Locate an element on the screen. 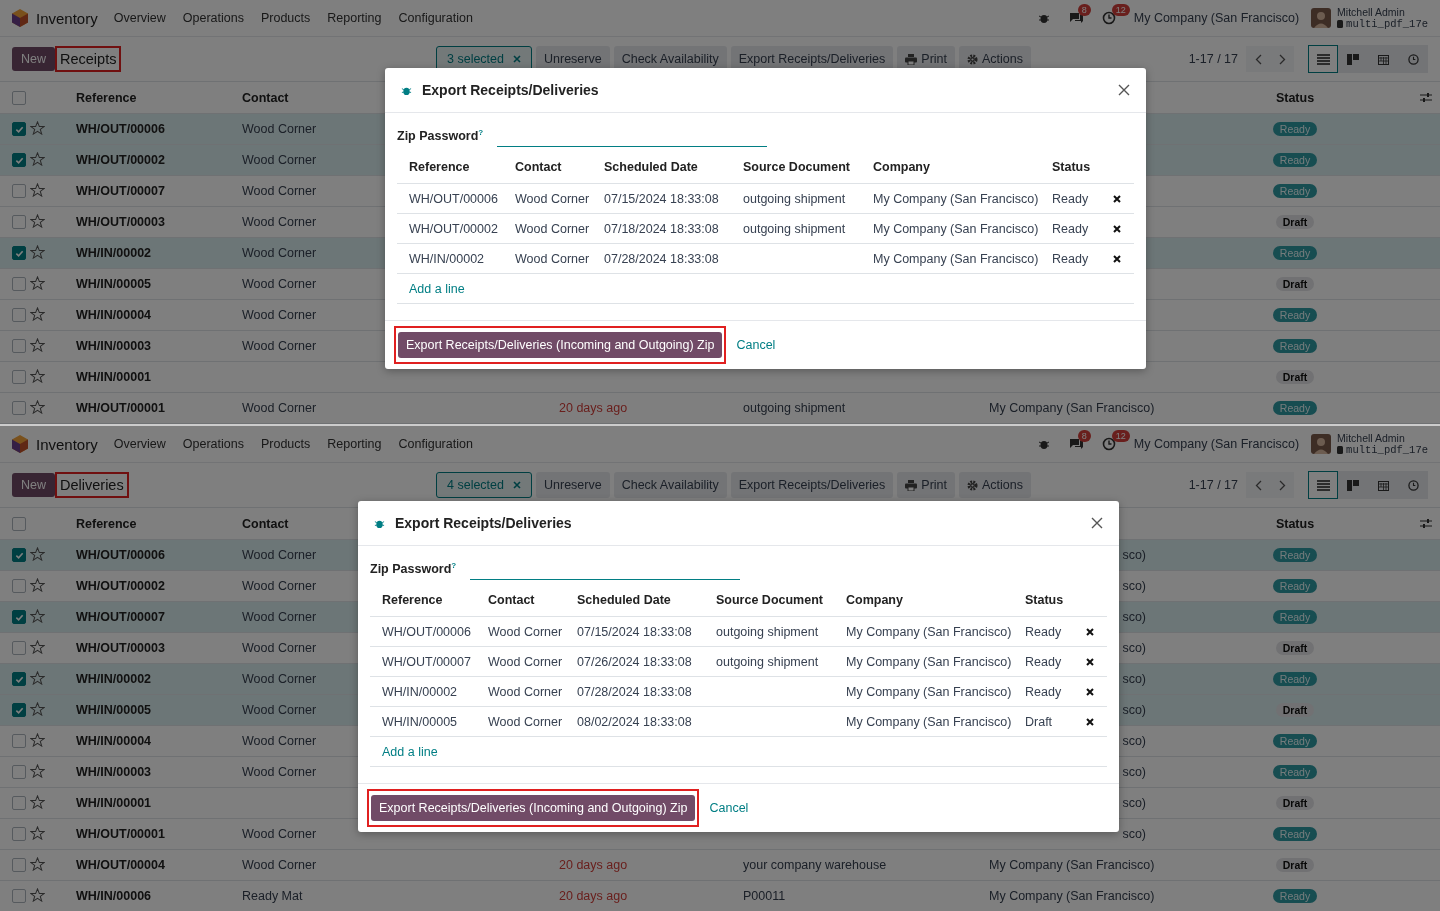 The height and width of the screenshot is (911, 1440). reference-cell: WH/IN/00006 is located at coordinates (114, 896).